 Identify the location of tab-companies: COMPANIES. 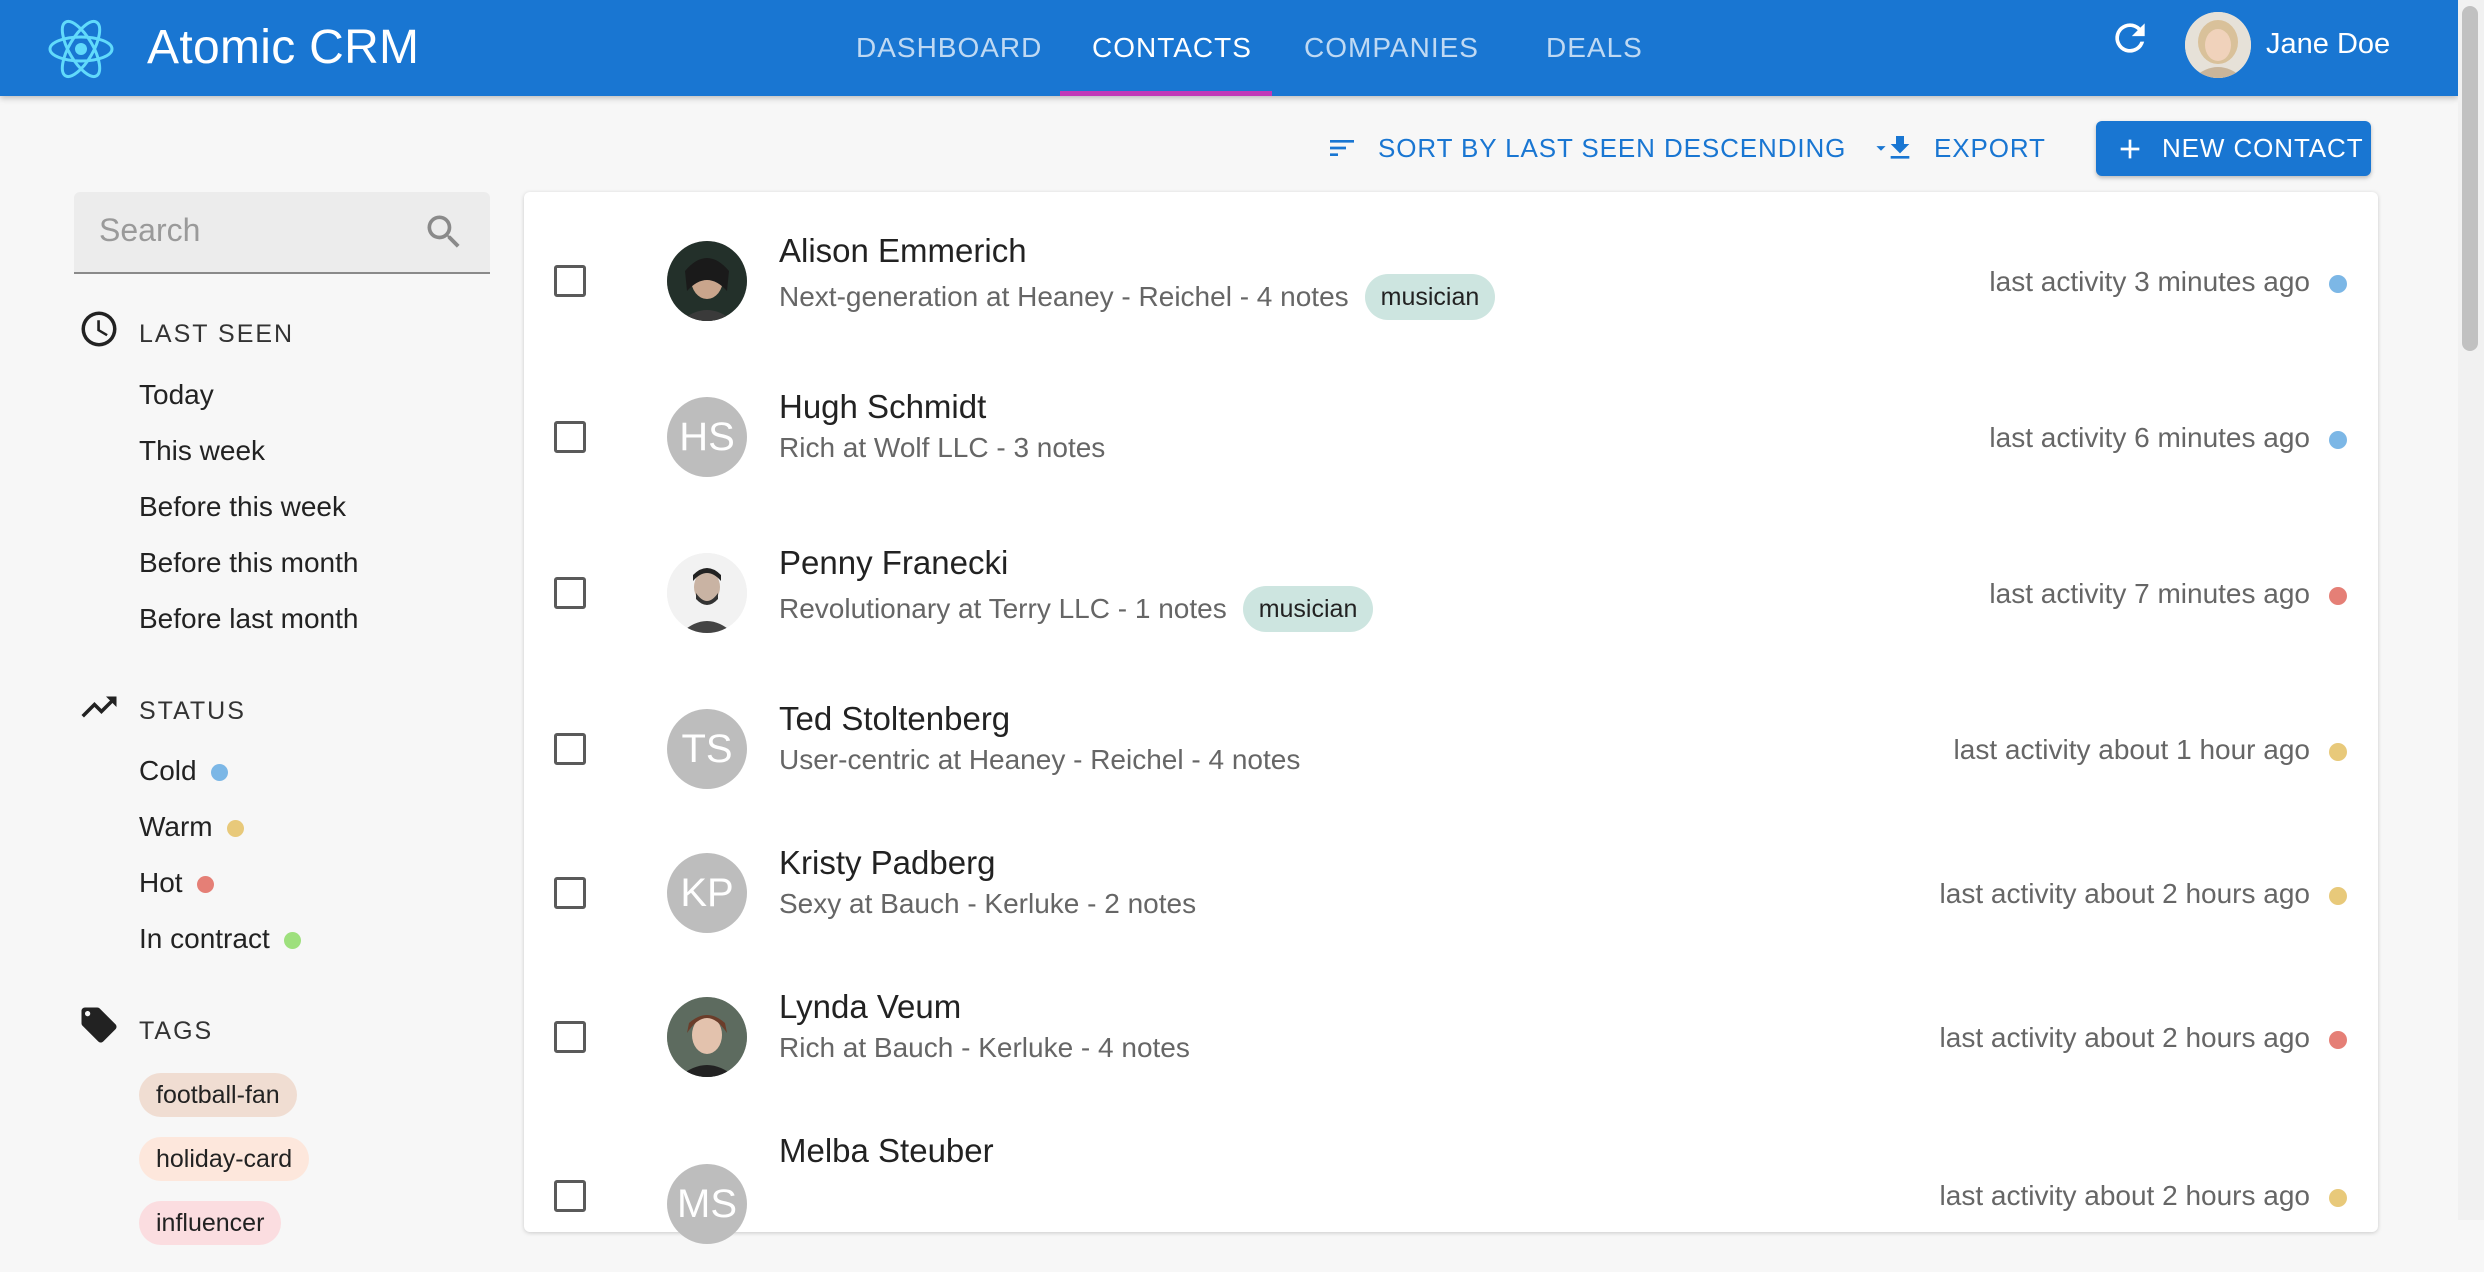
(1391, 48).